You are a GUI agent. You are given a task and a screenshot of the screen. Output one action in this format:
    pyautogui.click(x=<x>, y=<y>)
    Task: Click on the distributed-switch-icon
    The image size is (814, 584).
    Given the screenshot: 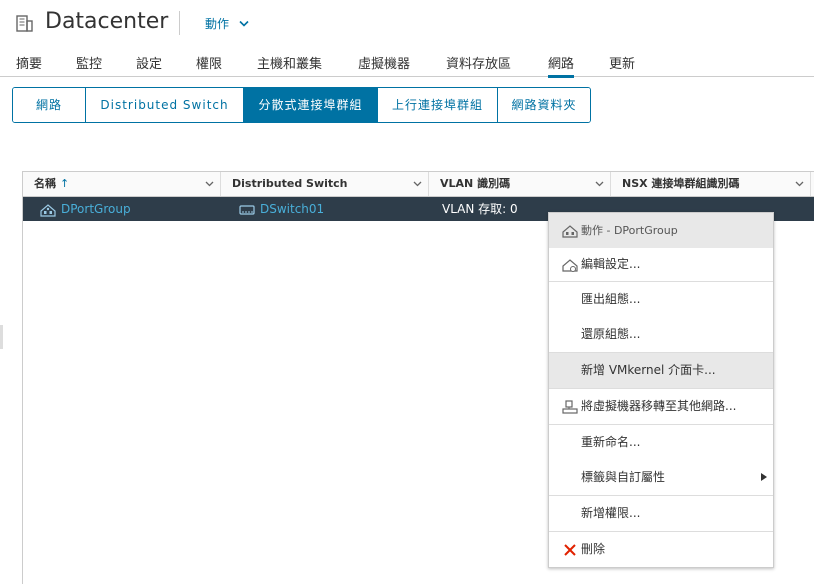 What is the action you would take?
    pyautogui.click(x=247, y=209)
    